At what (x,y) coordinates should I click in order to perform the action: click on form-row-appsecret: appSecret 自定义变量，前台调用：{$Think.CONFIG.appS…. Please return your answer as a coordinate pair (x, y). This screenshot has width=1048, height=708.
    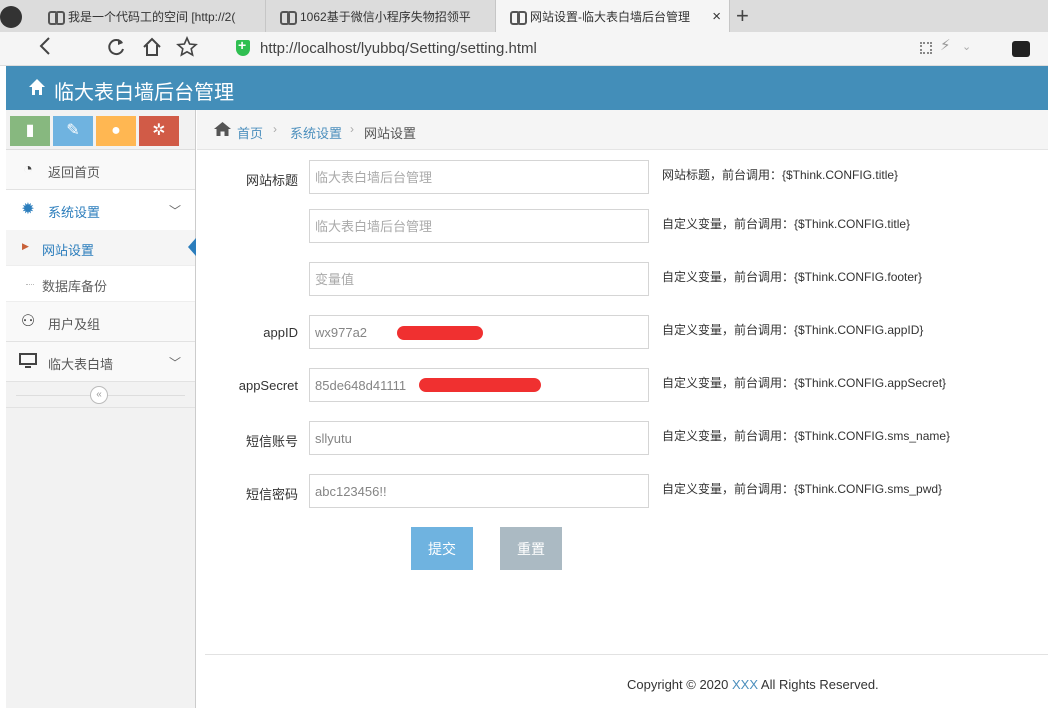
    Looking at the image, I should click on (622, 385).